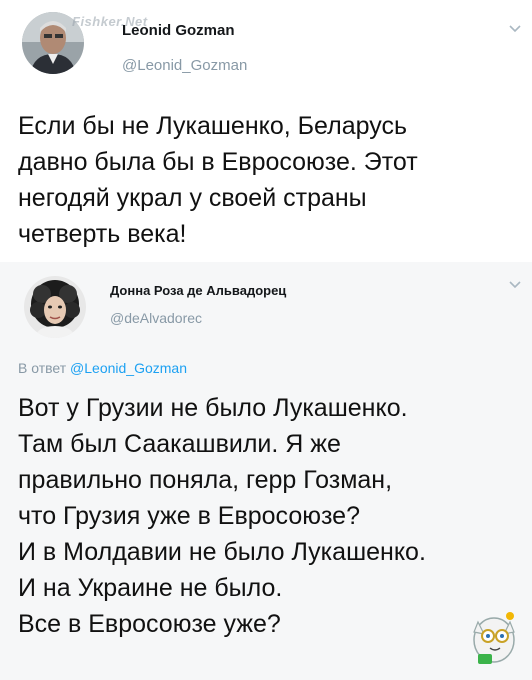 The height and width of the screenshot is (680, 532). I want to click on author-handle: @Leonid_Gozman, so click(184, 65).